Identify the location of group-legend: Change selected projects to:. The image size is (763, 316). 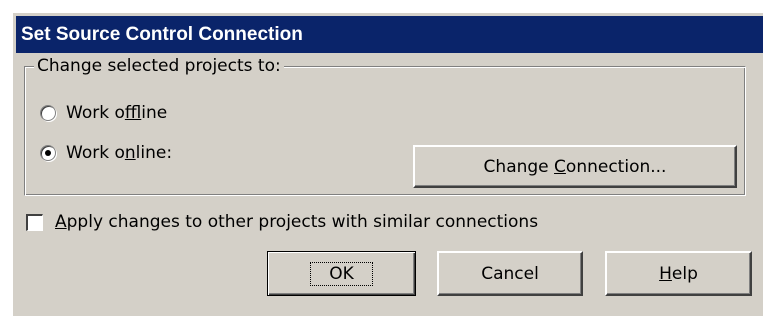
(159, 66).